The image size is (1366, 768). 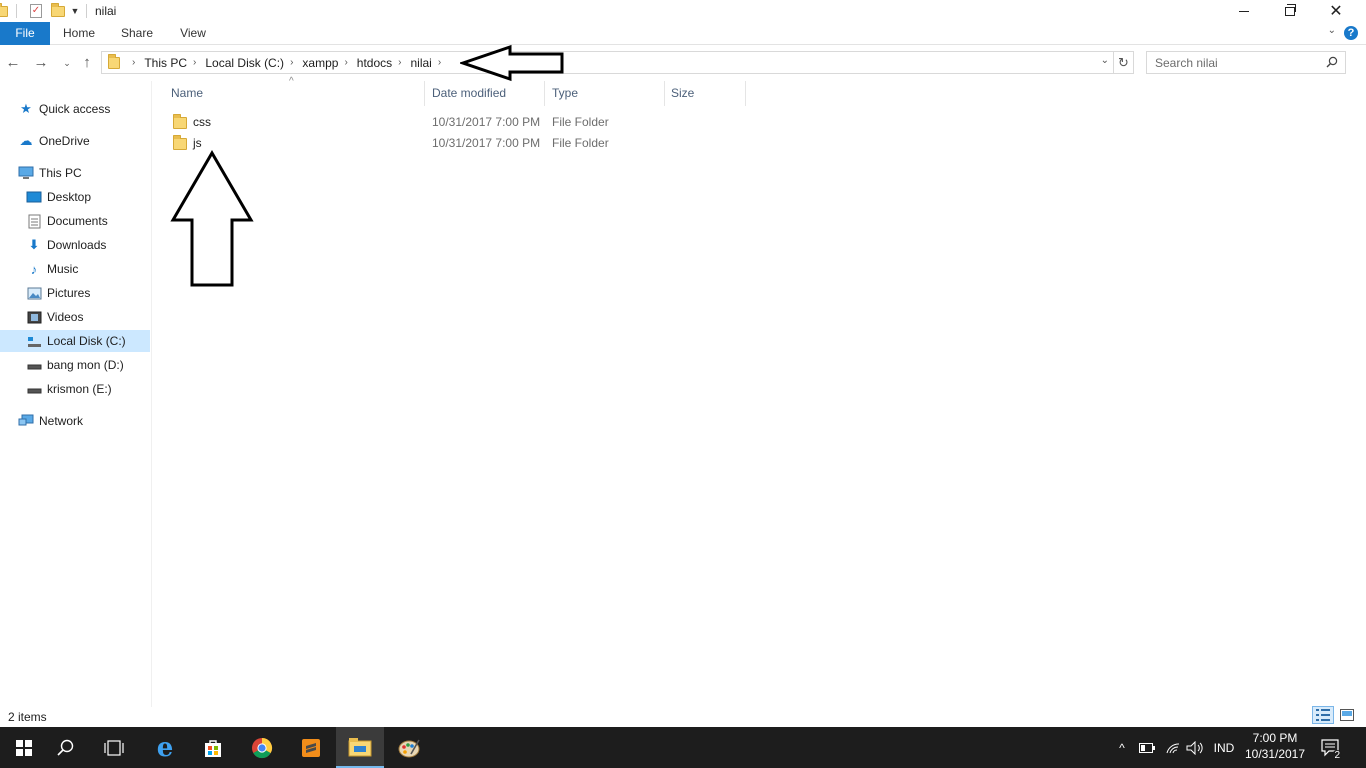 I want to click on back-arrow-icon: ←, so click(x=13, y=62).